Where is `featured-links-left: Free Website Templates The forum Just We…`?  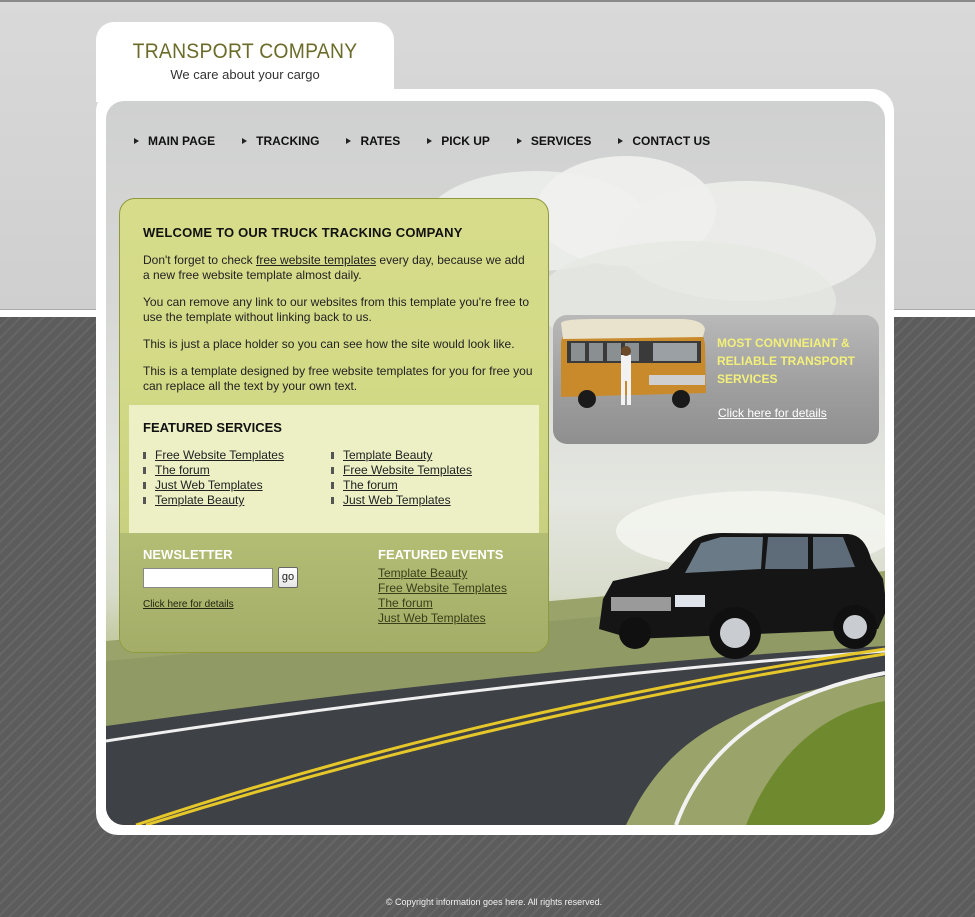
featured-links-left: Free Website Templates The forum Just We… is located at coordinates (213, 478).